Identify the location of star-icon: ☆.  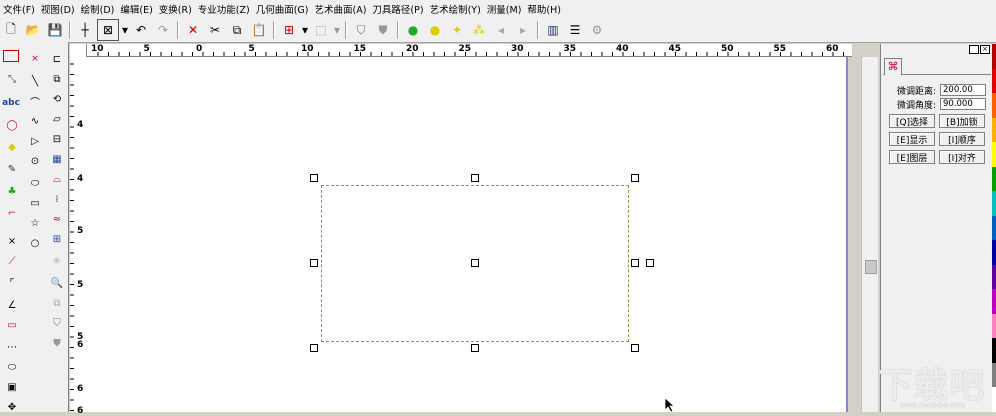
(35, 223).